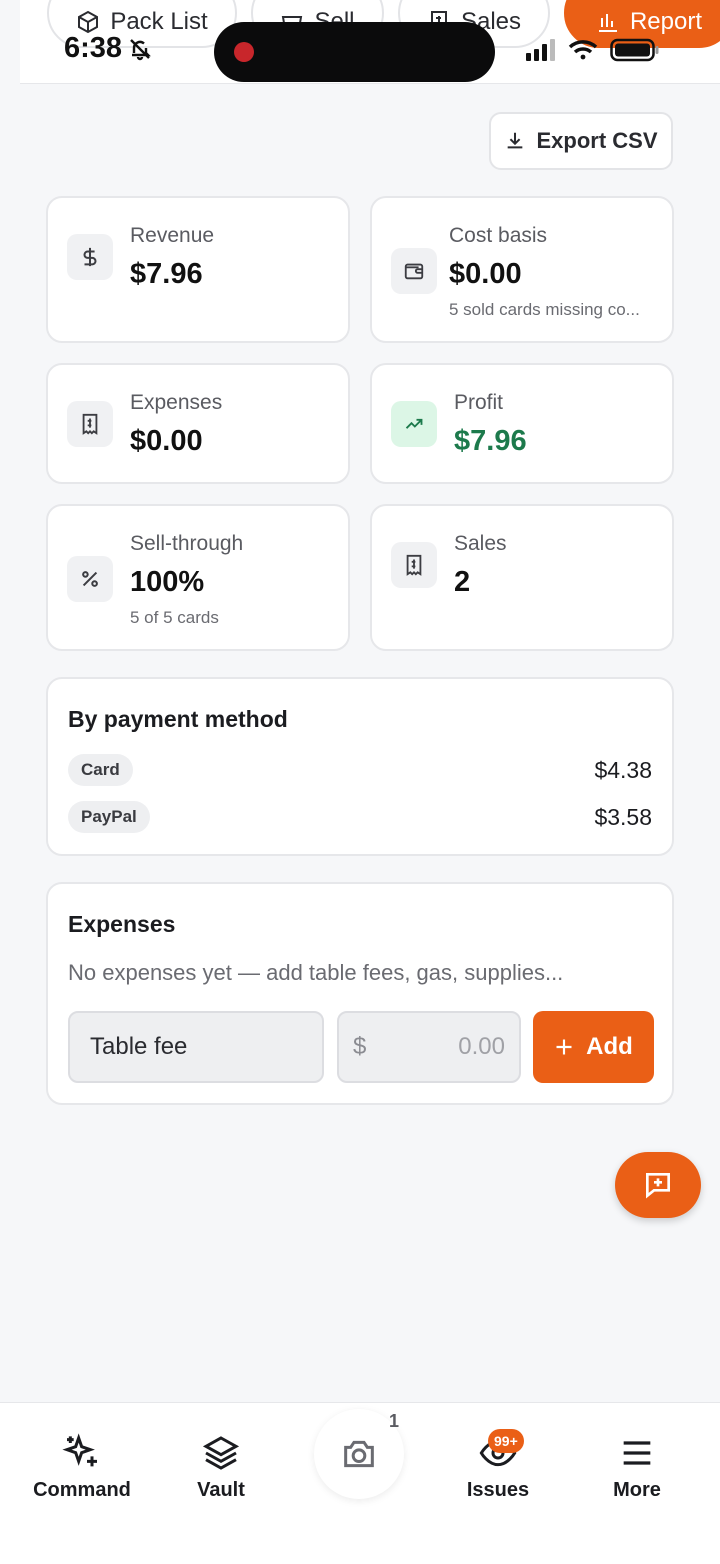 This screenshot has height=1564, width=720. Describe the element at coordinates (474, 24) in the screenshot. I see `tab-sales: Sales` at that location.